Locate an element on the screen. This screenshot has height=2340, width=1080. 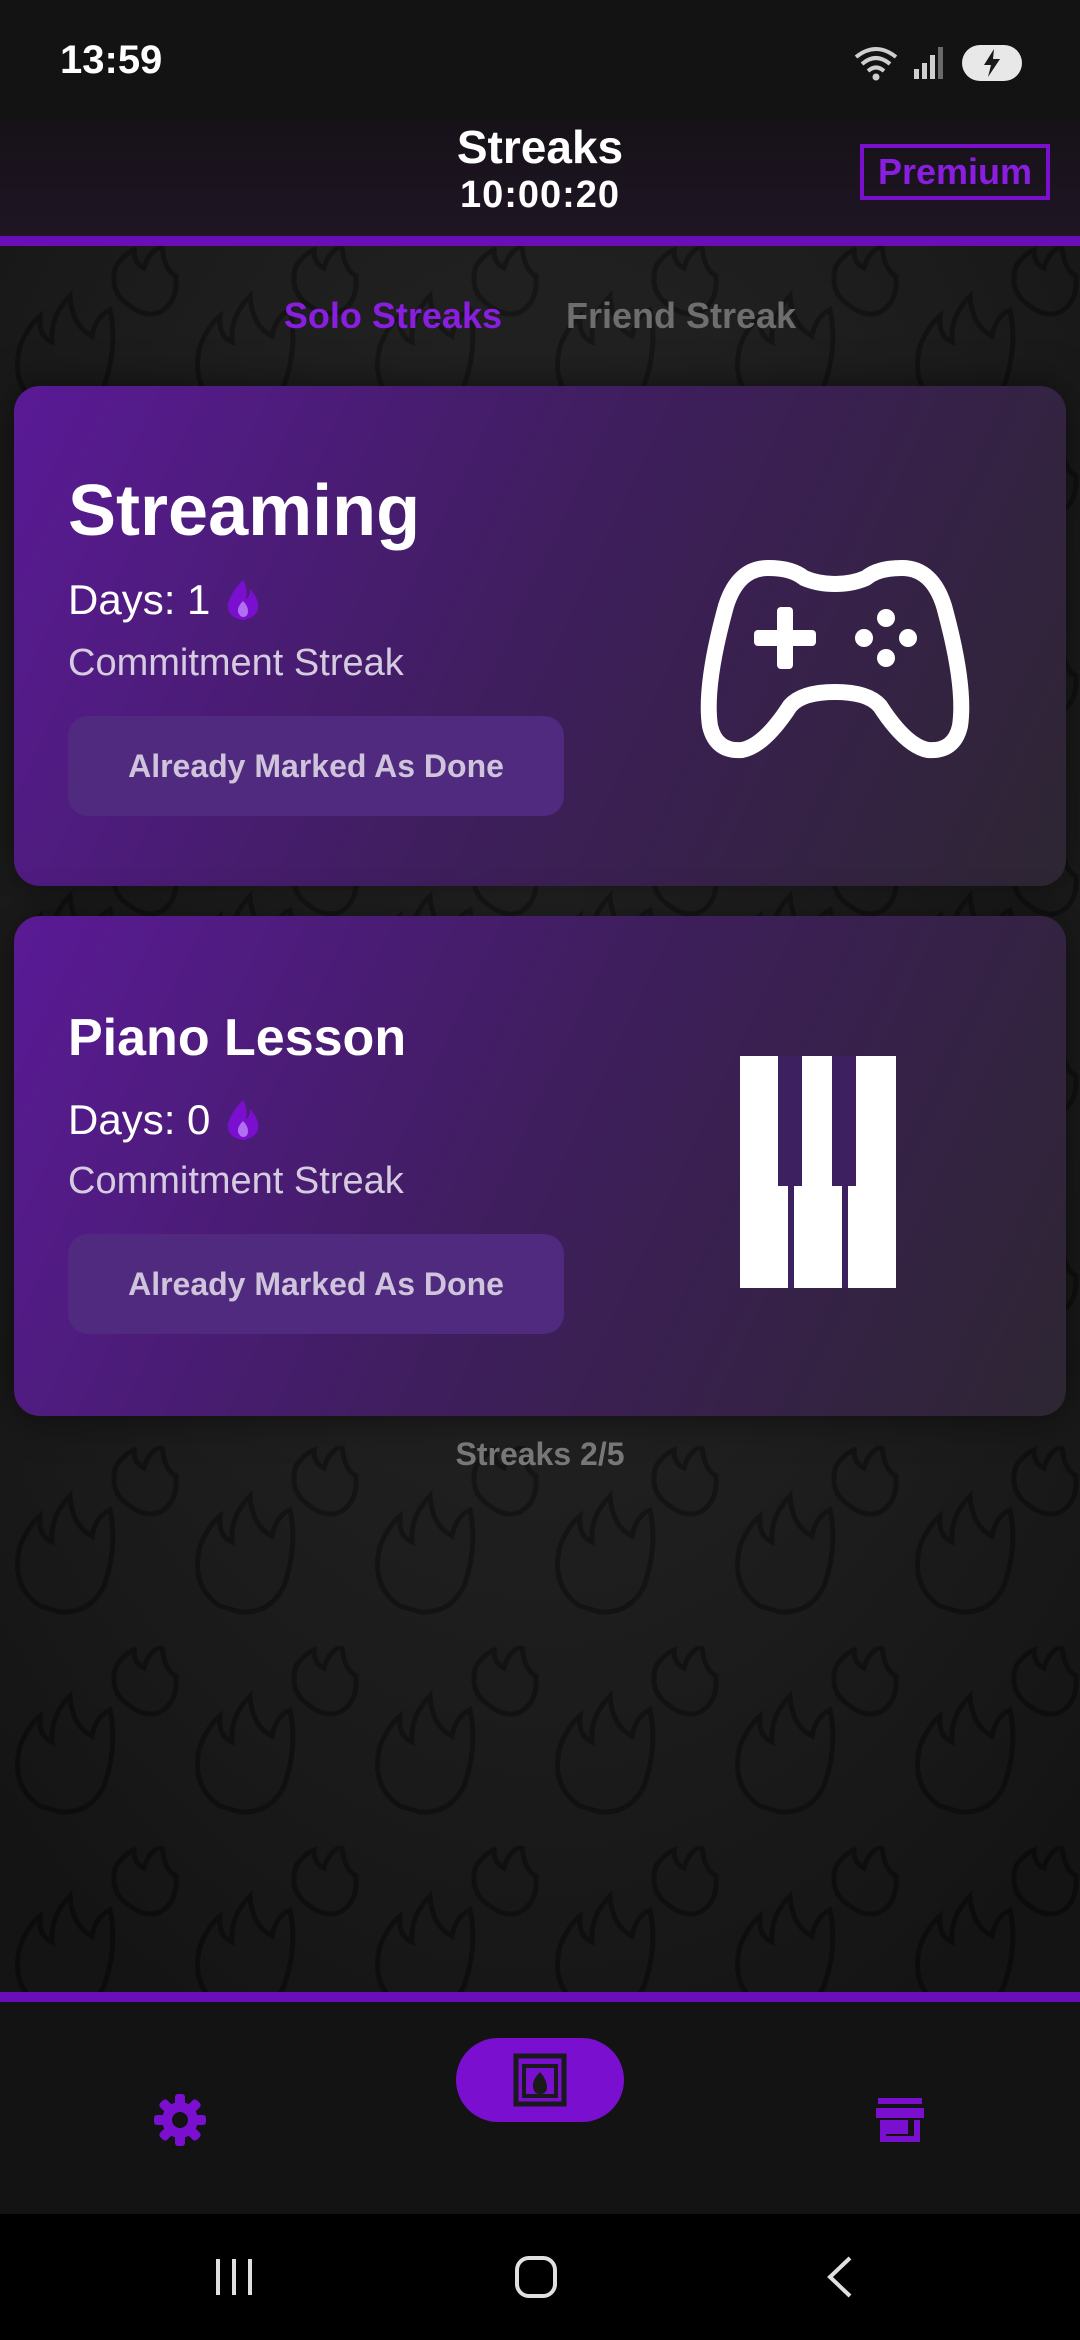
streak-days-label: Days: 0 is located at coordinates (139, 1119).